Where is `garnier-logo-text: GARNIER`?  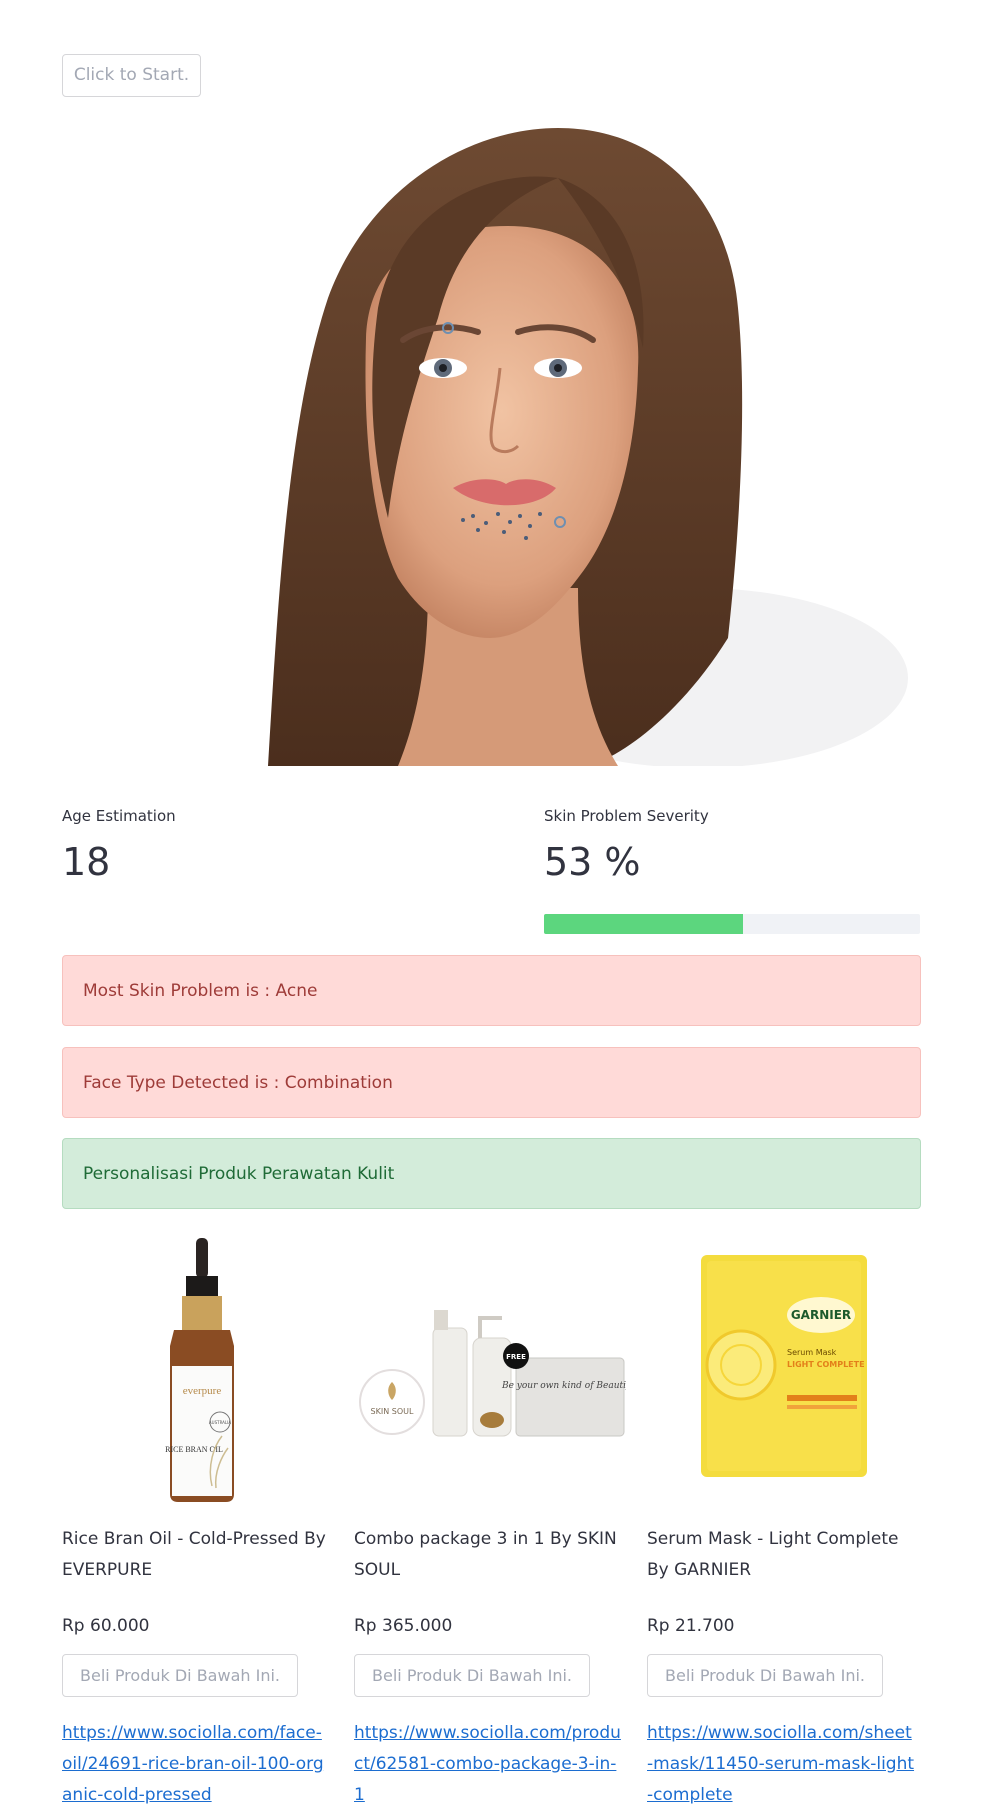 garnier-logo-text: GARNIER is located at coordinates (821, 1315).